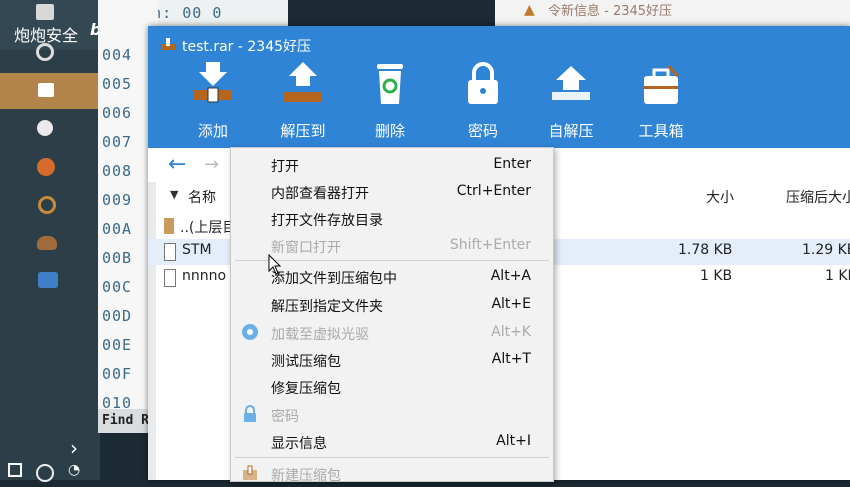  Describe the element at coordinates (45, 12) in the screenshot. I see `folder-icon` at that location.